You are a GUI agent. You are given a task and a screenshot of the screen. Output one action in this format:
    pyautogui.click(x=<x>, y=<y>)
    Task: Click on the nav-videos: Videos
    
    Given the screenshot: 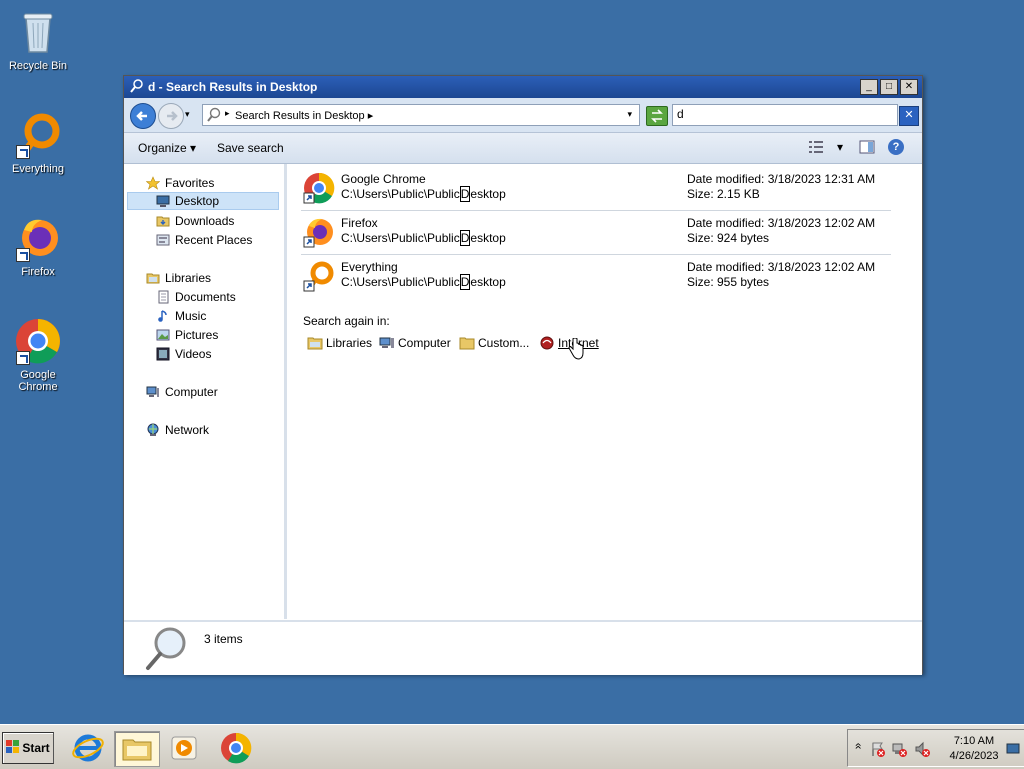 What is the action you would take?
    pyautogui.click(x=183, y=354)
    